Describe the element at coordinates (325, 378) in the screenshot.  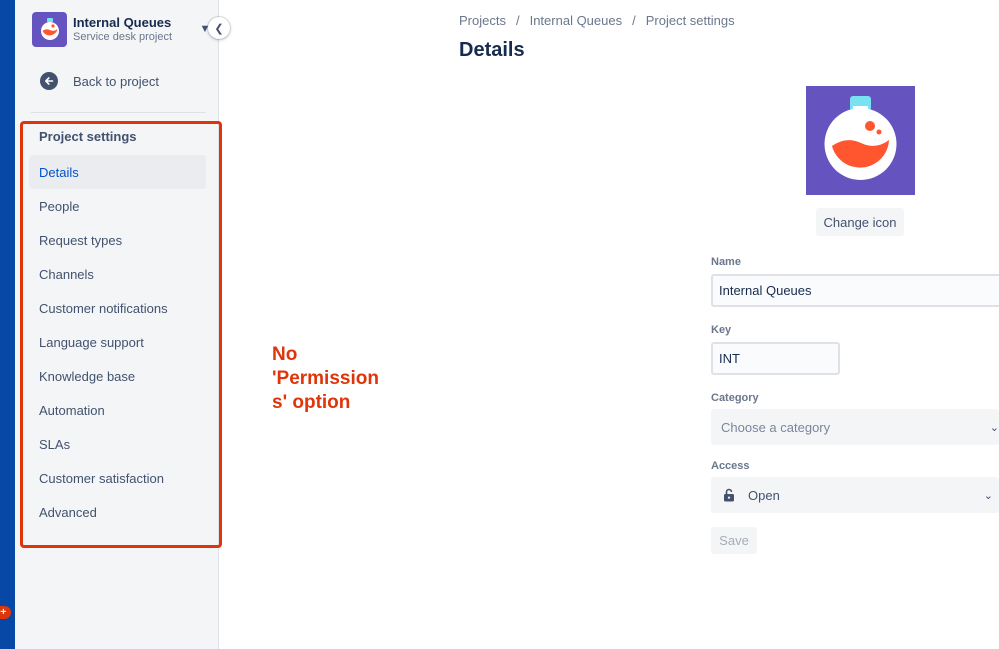
I see `annotation-line-2: 'Permission` at that location.